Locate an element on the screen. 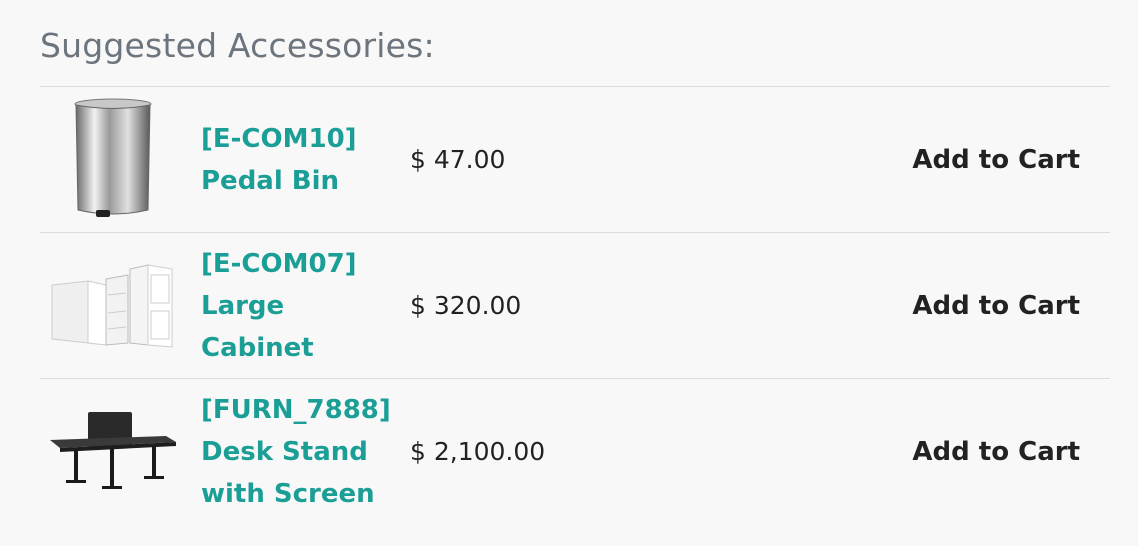  section-title: Suggested Accessories: is located at coordinates (237, 45).